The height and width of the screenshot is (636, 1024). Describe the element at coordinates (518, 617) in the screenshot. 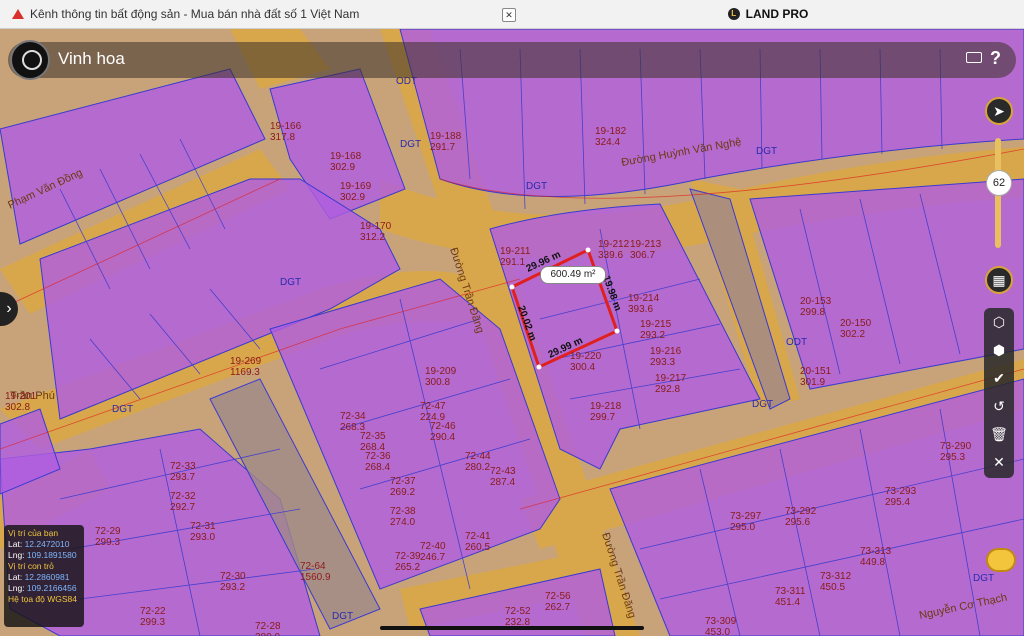

I see `parcel-label: 72-52 232.8` at that location.